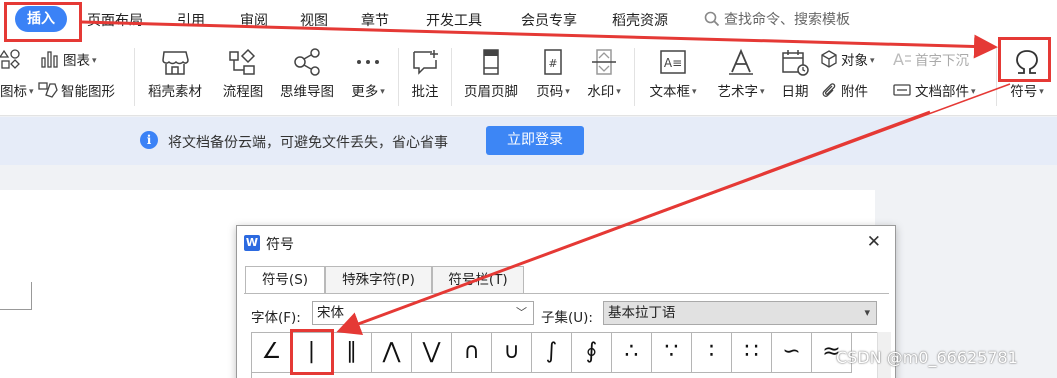  What do you see at coordinates (272, 353) in the screenshot?
I see `symbol-cell: ∠` at bounding box center [272, 353].